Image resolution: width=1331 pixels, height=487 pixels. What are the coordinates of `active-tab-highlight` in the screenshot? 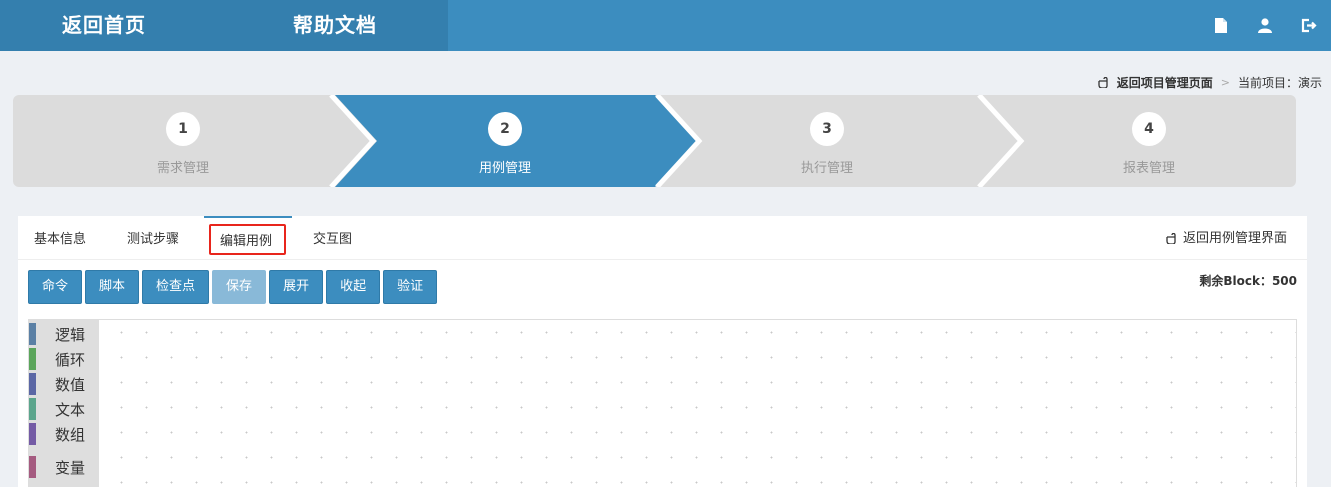 It's located at (247, 239).